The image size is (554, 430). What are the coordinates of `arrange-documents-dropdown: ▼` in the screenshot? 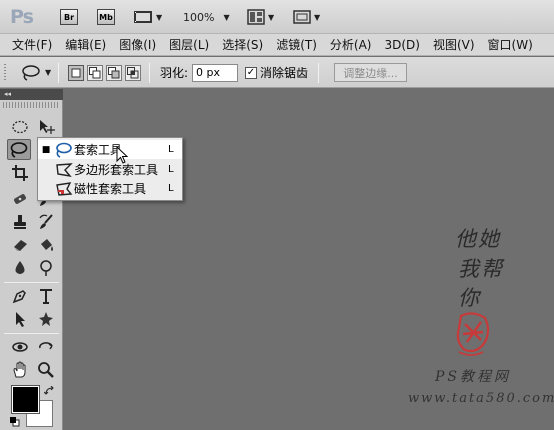 It's located at (260, 17).